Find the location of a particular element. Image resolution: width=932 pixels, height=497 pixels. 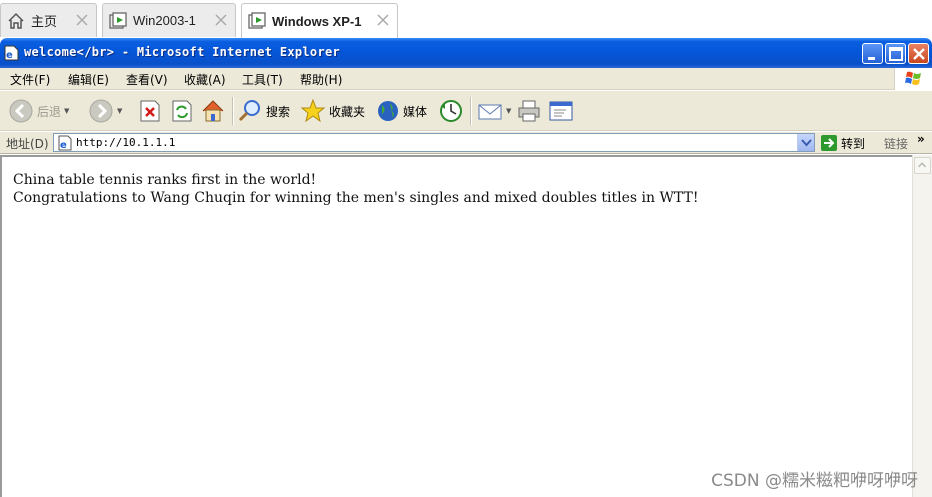

media-button: 媒体 is located at coordinates (401, 111).